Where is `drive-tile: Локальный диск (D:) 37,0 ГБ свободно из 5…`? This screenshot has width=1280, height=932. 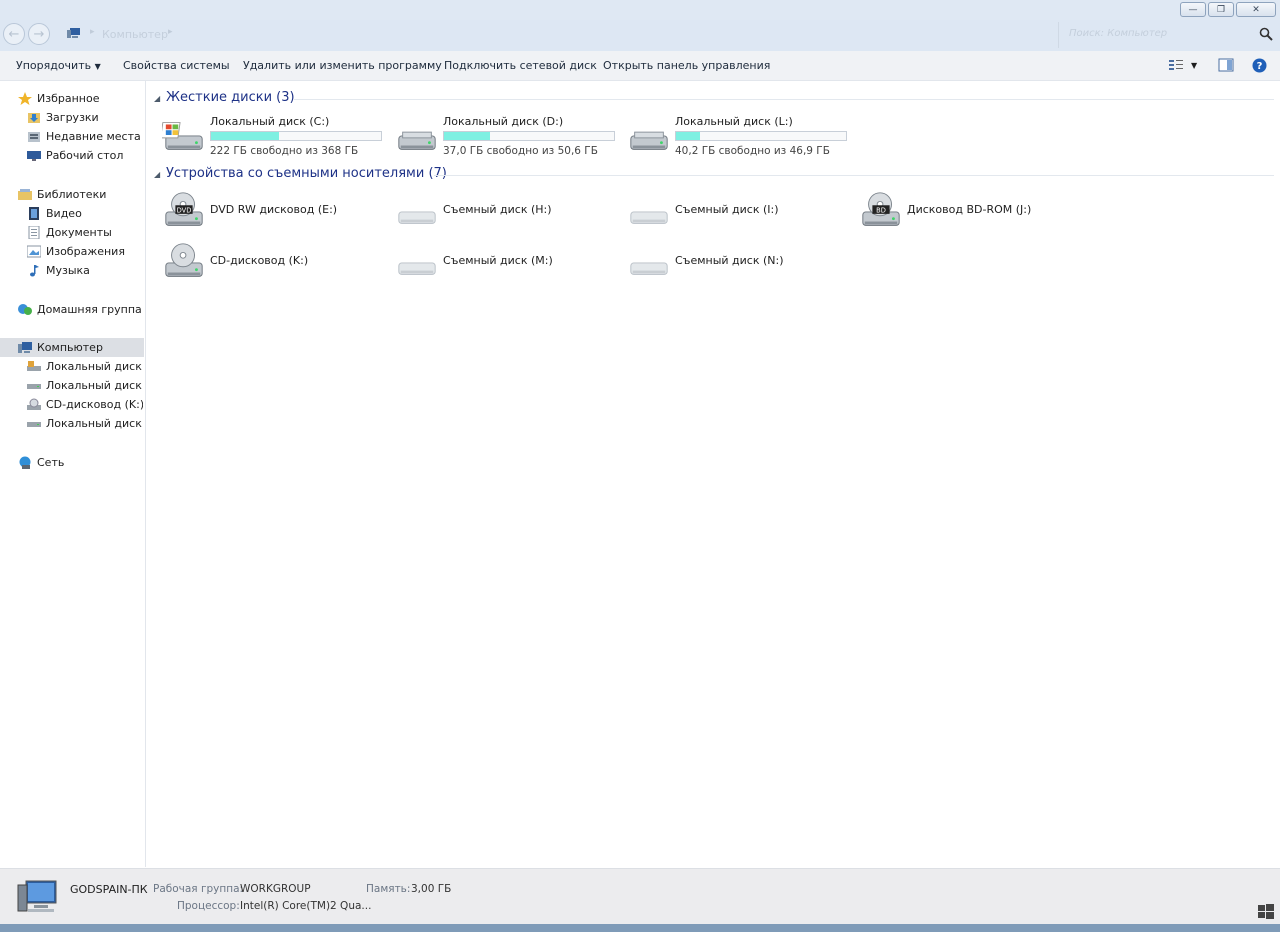 drive-tile: Локальный диск (D:) 37,0 ГБ свободно из 5… is located at coordinates (507, 136).